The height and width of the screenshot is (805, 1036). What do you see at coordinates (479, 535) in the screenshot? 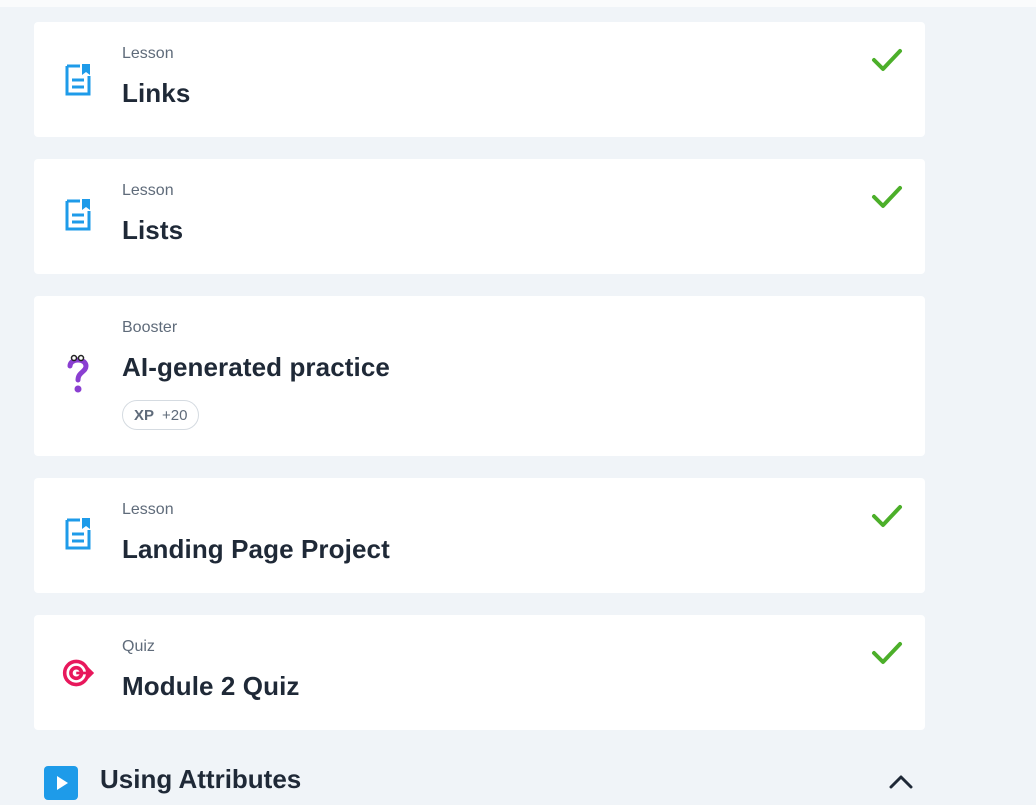
I see `lesson-card-landing-page-project: Lesson Landing Page Project` at bounding box center [479, 535].